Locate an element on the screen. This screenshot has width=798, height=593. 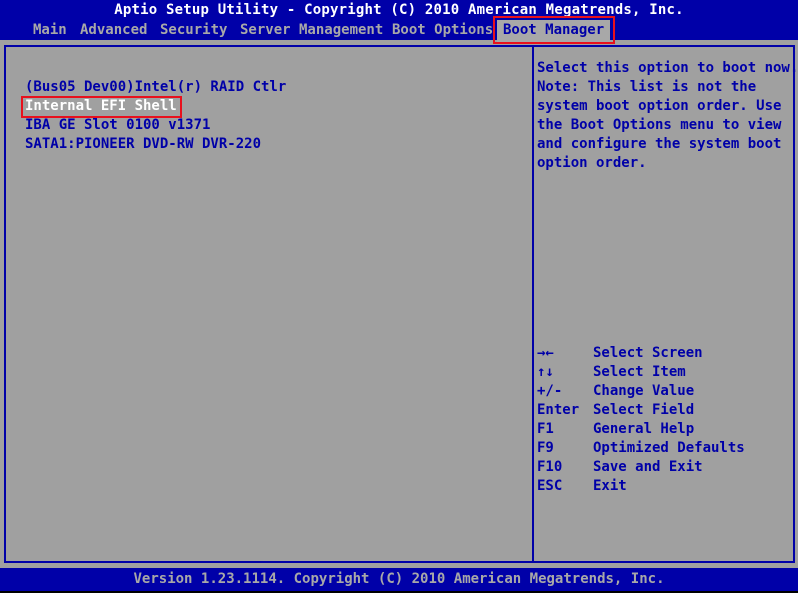
key-desc: Select Field is located at coordinates (644, 410).